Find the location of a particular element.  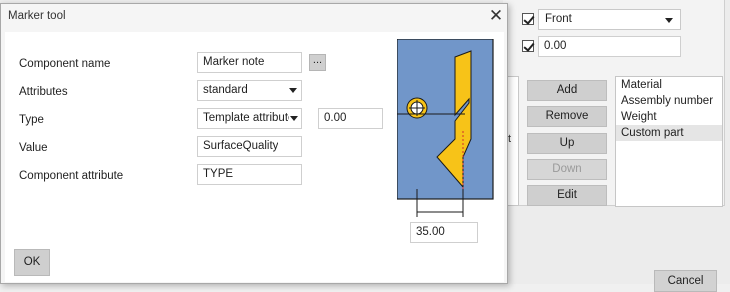

type-offset-field: 0.00 is located at coordinates (350, 118).